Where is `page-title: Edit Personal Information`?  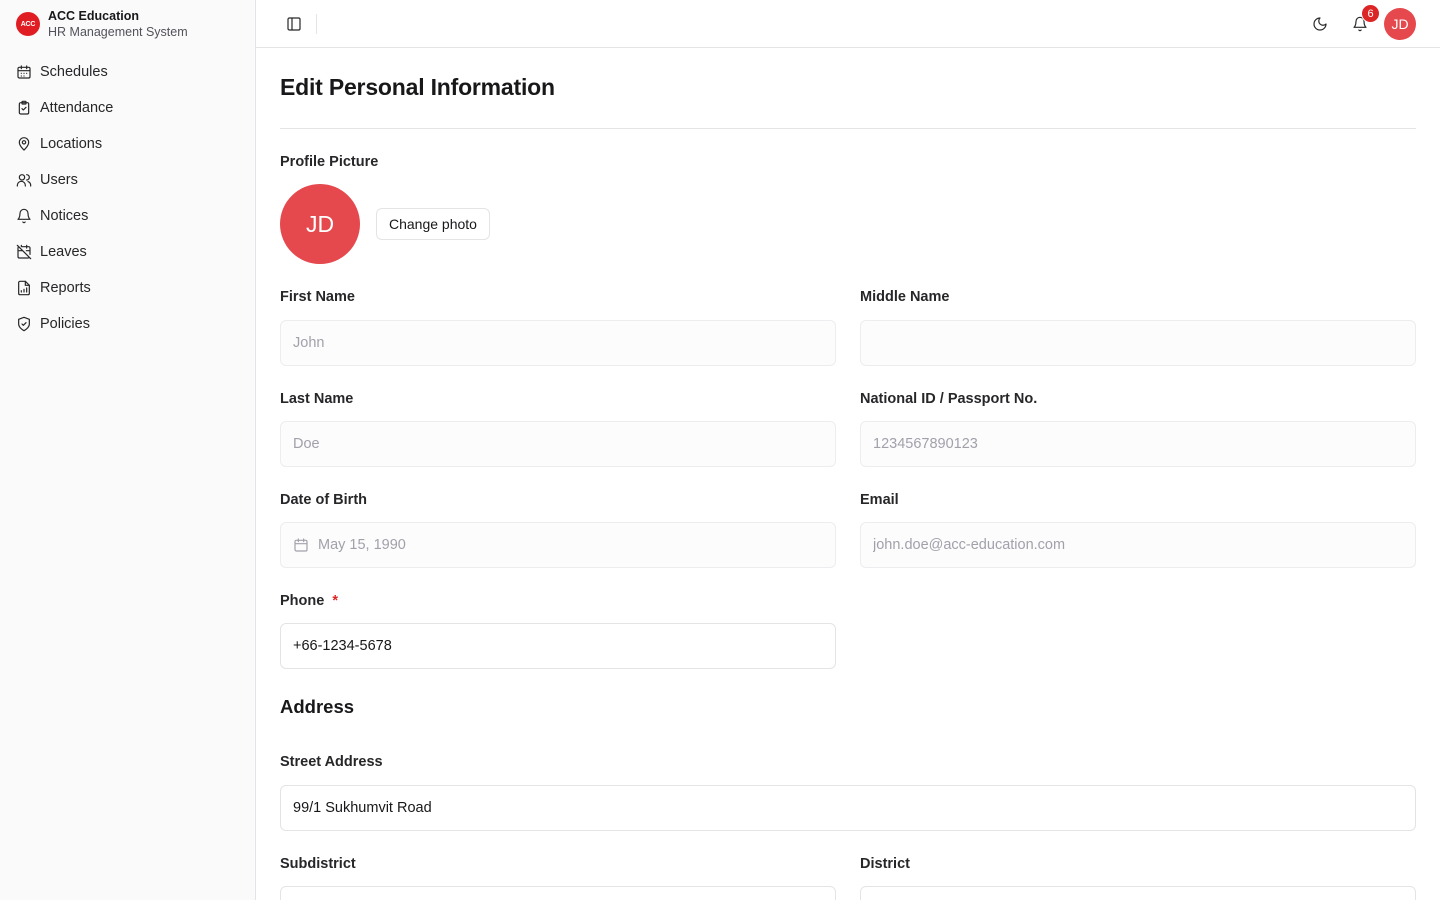
page-title: Edit Personal Information is located at coordinates (417, 87).